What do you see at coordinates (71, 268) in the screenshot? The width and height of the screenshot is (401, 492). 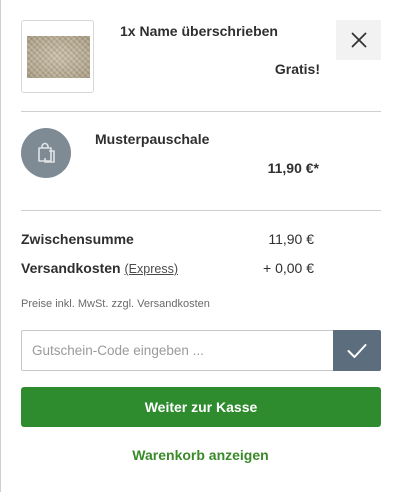 I see `shipping-label: Versandkosten` at bounding box center [71, 268].